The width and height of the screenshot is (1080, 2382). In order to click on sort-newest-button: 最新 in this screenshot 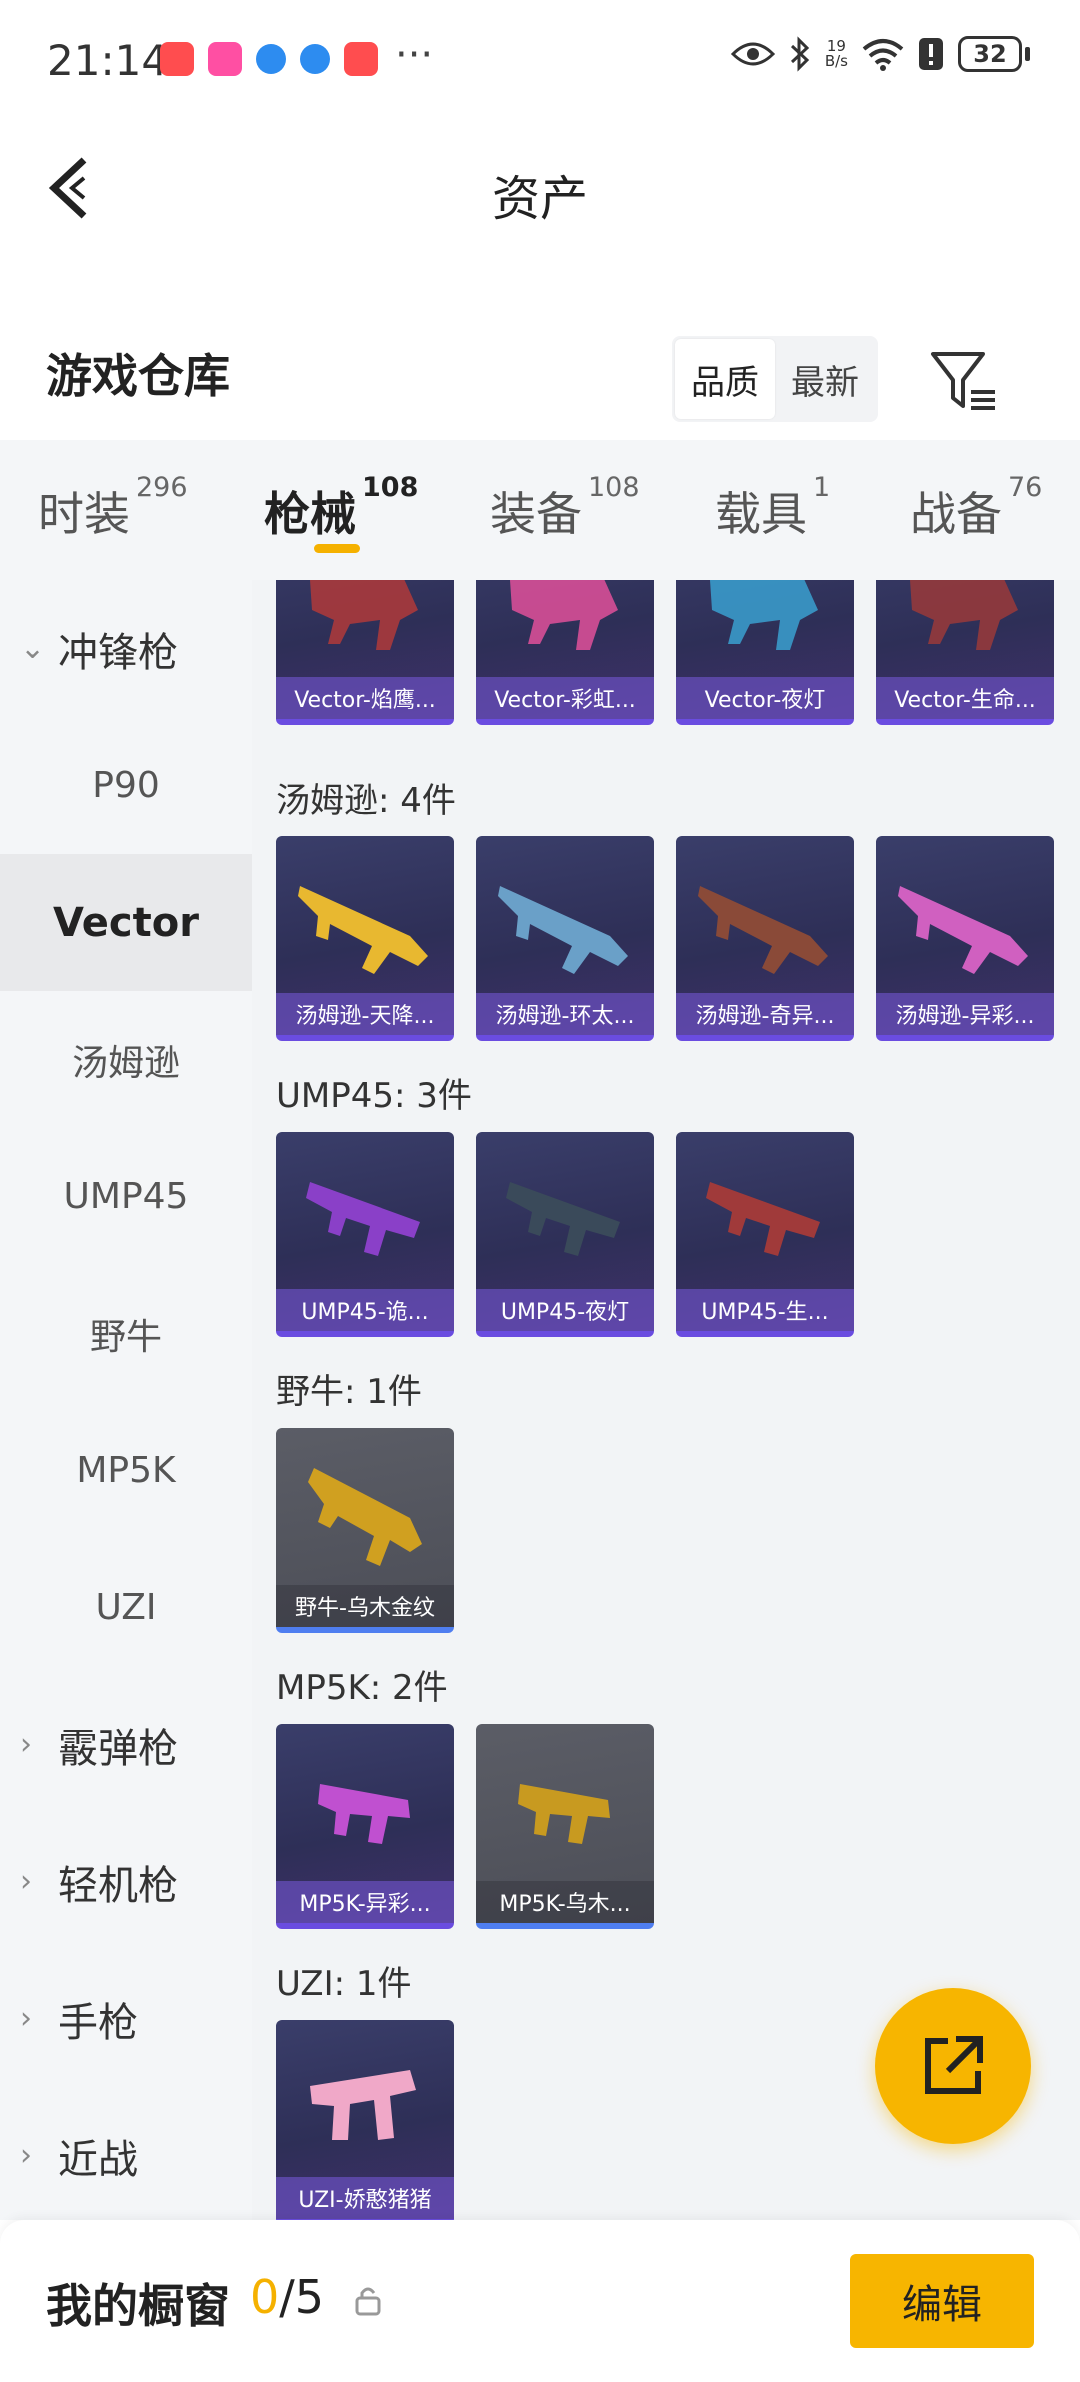, I will do `click(825, 379)`.